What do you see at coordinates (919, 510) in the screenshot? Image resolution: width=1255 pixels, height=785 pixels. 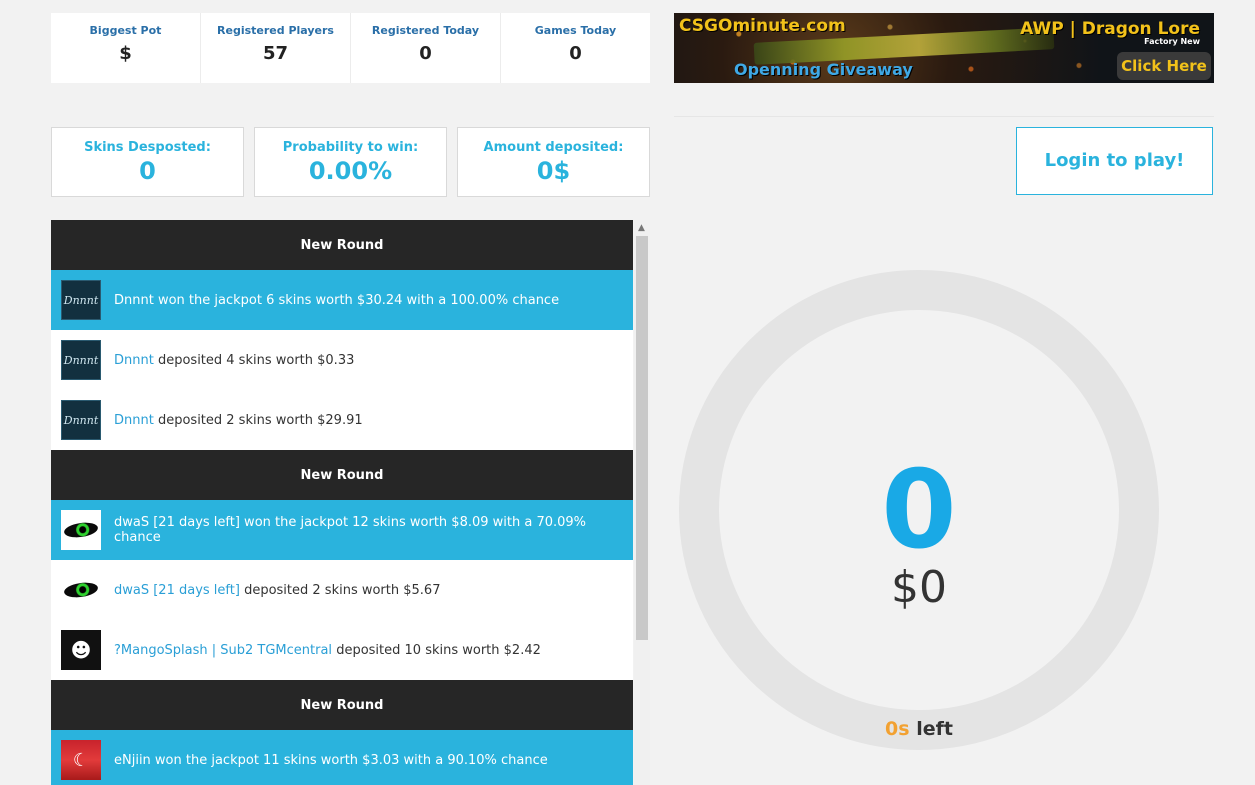 I see `pot-skins-count: 0` at bounding box center [919, 510].